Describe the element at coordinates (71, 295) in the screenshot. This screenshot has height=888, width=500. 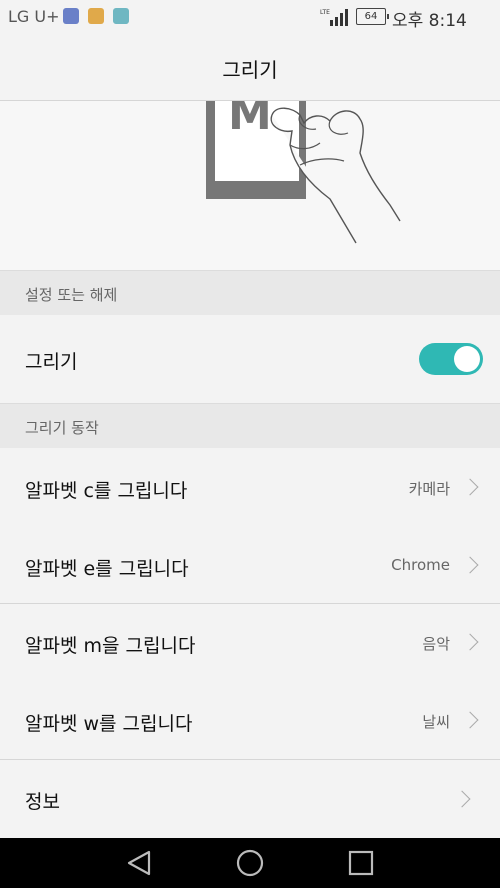
I see `section-title: 설정 또는 해제` at that location.